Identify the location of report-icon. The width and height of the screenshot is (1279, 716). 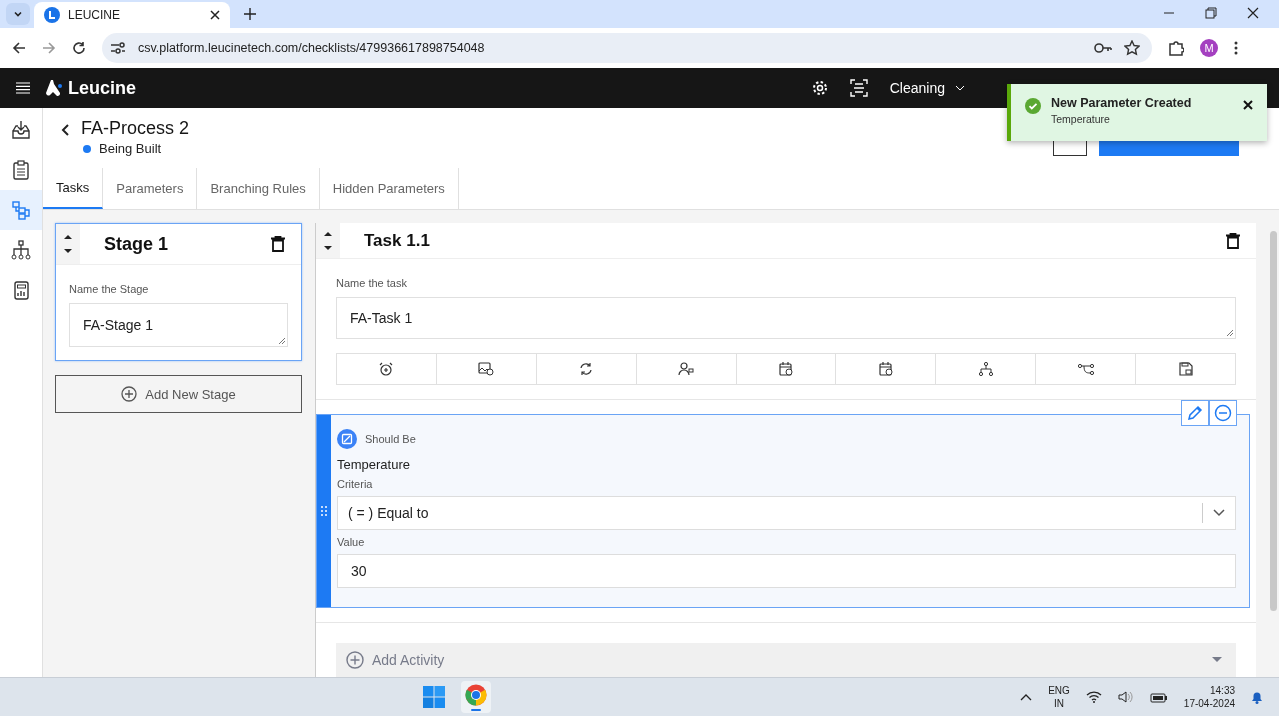
(21, 290).